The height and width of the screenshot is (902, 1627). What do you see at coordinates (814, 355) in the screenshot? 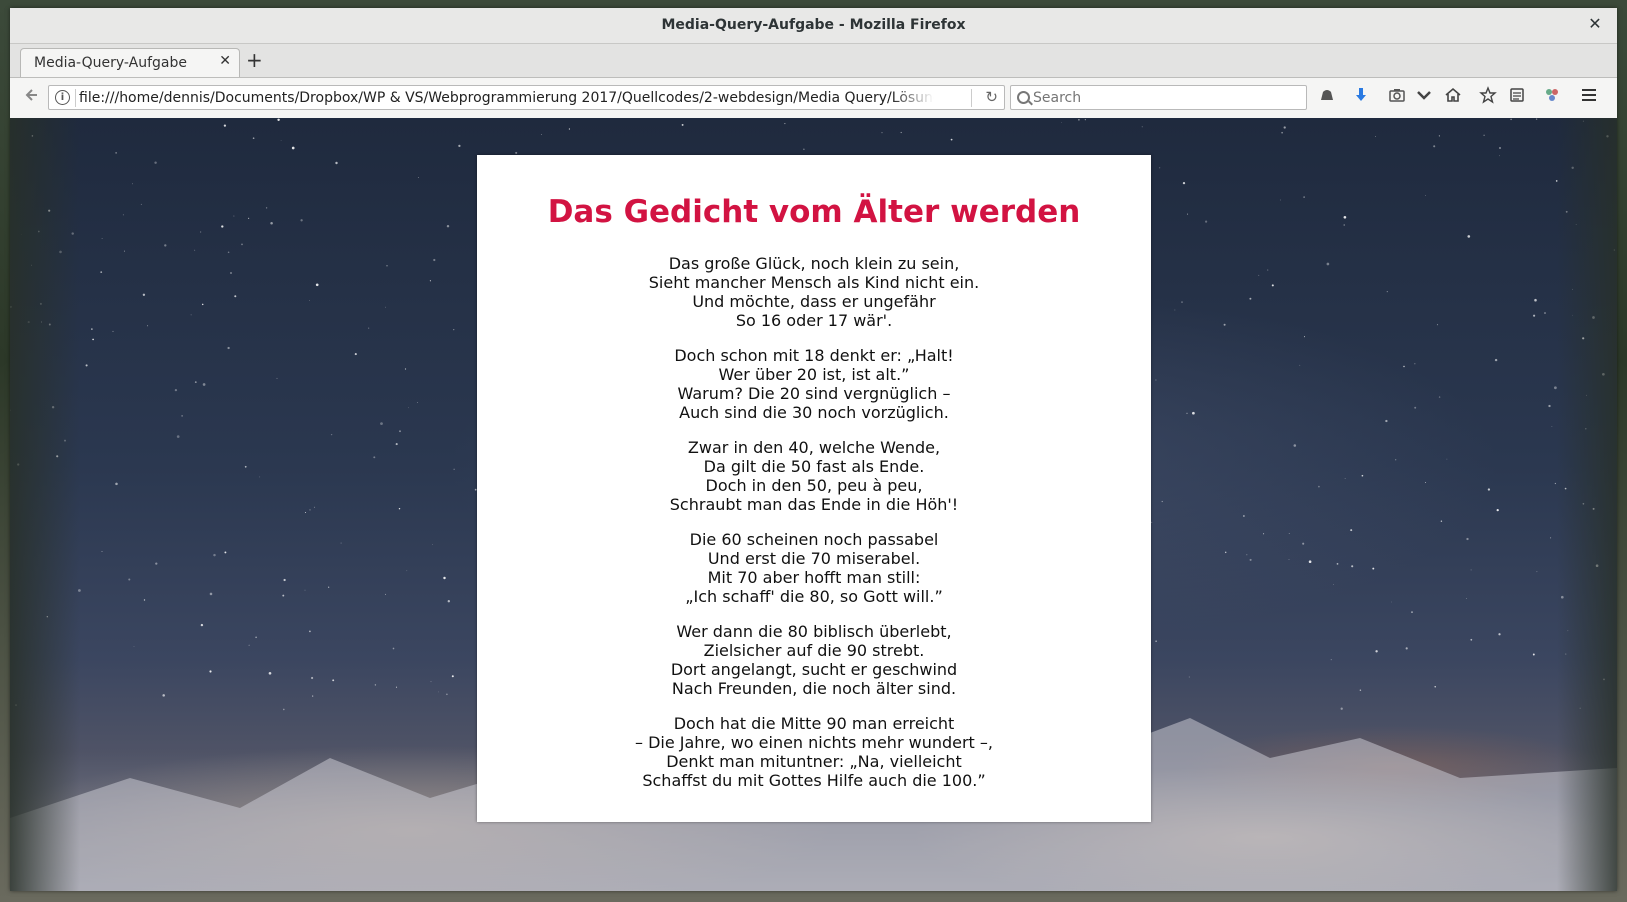
I see `poem-line: Doch schon mit 18 denkt er: „Halt!` at bounding box center [814, 355].